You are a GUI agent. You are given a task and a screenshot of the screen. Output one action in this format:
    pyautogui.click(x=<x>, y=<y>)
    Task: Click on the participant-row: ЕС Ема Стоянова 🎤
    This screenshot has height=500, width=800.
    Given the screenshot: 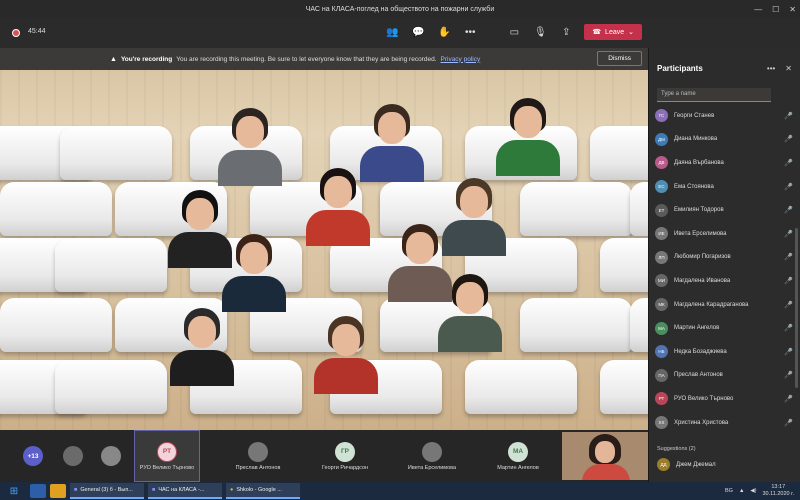 What is the action you would take?
    pyautogui.click(x=725, y=187)
    